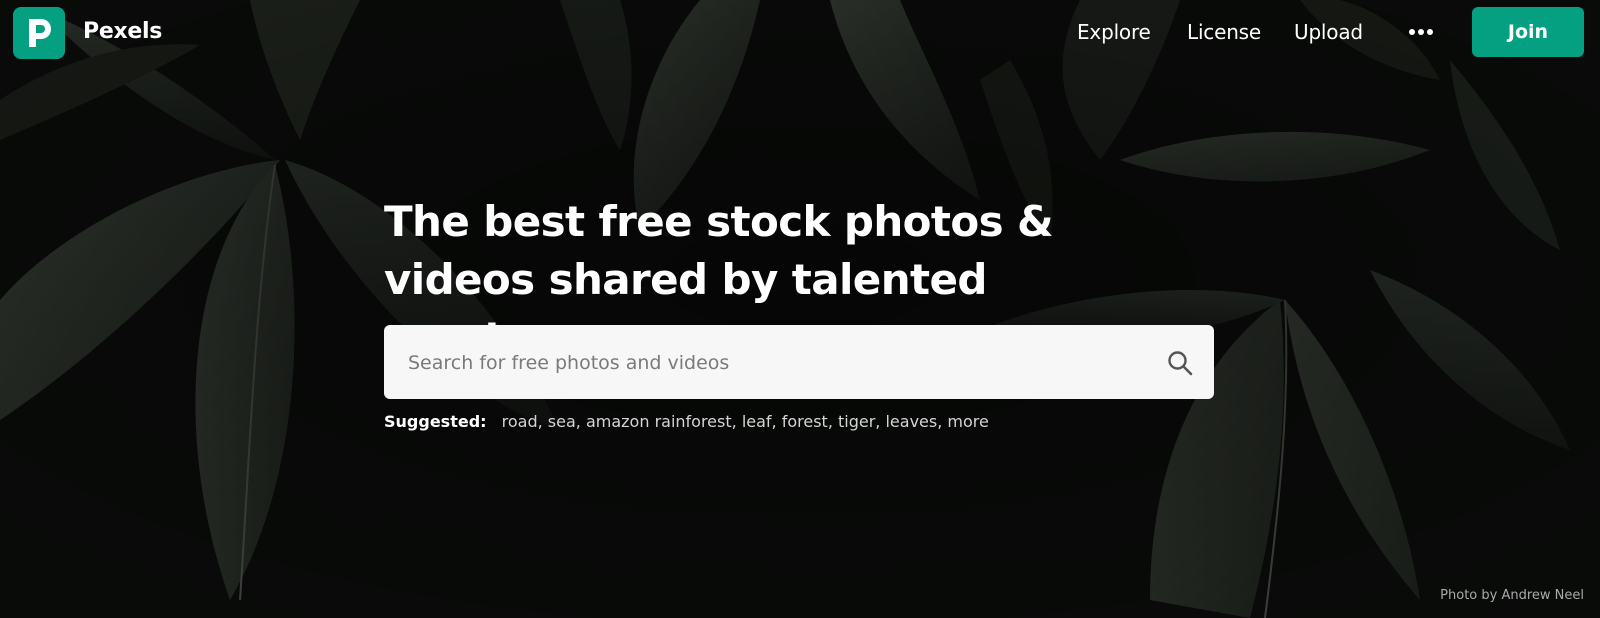 Image resolution: width=1600 pixels, height=618 pixels. Describe the element at coordinates (1180, 363) in the screenshot. I see `search-icon` at that location.